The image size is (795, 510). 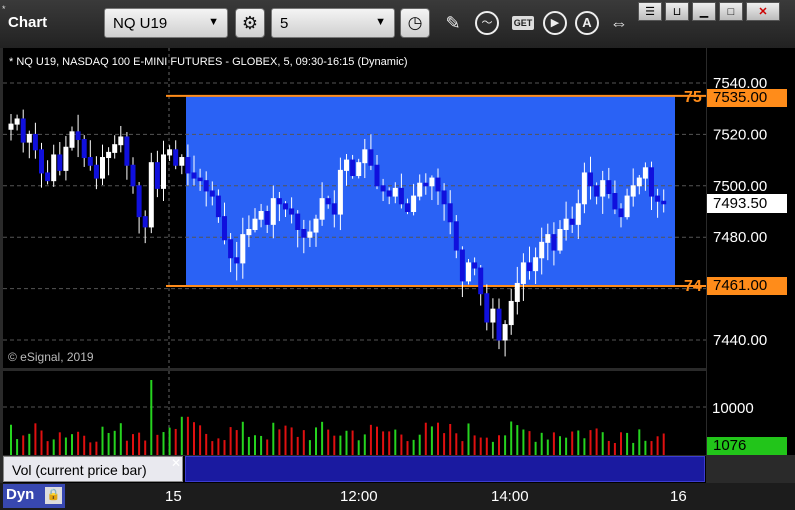 I want to click on chevron-down-icon: ▼, so click(x=213, y=22).